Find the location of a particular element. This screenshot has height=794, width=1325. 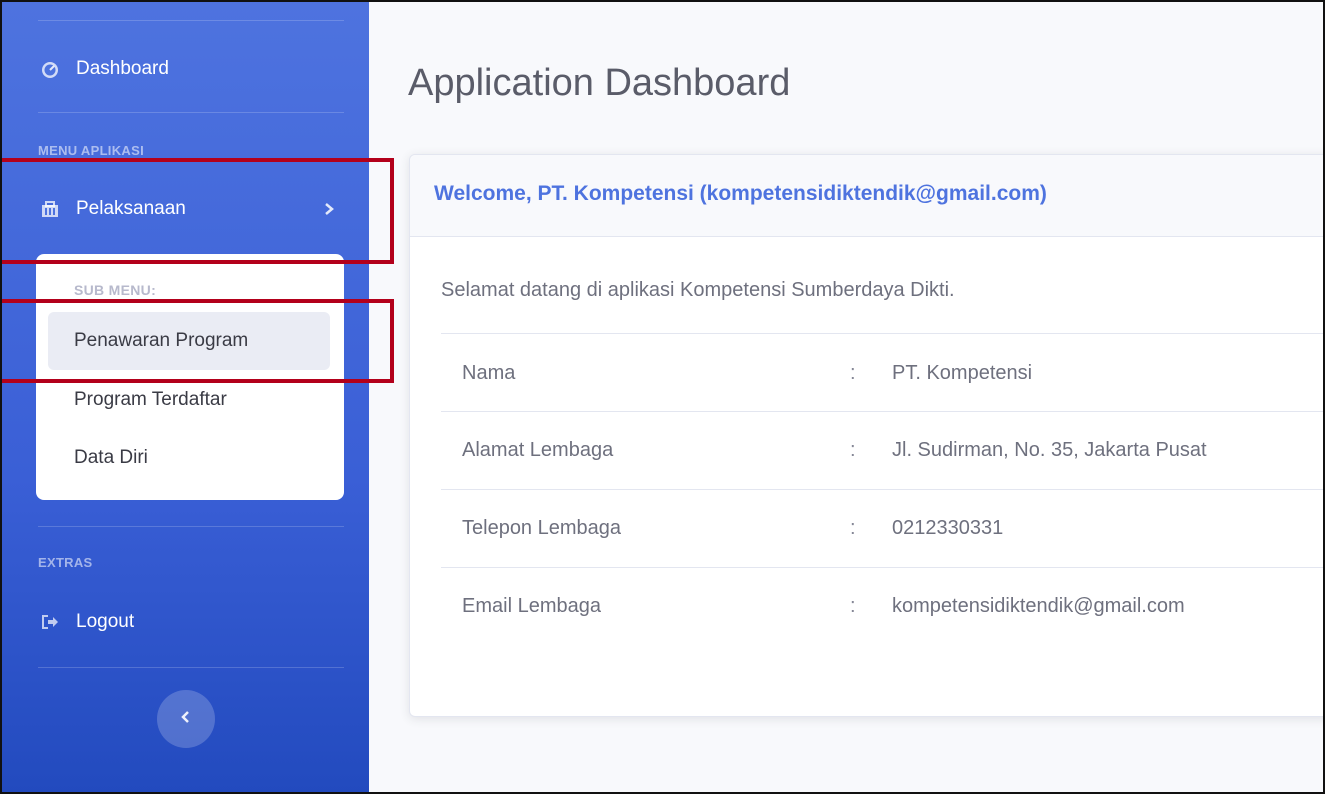

sidebar-item-label: Logout is located at coordinates (105, 621).